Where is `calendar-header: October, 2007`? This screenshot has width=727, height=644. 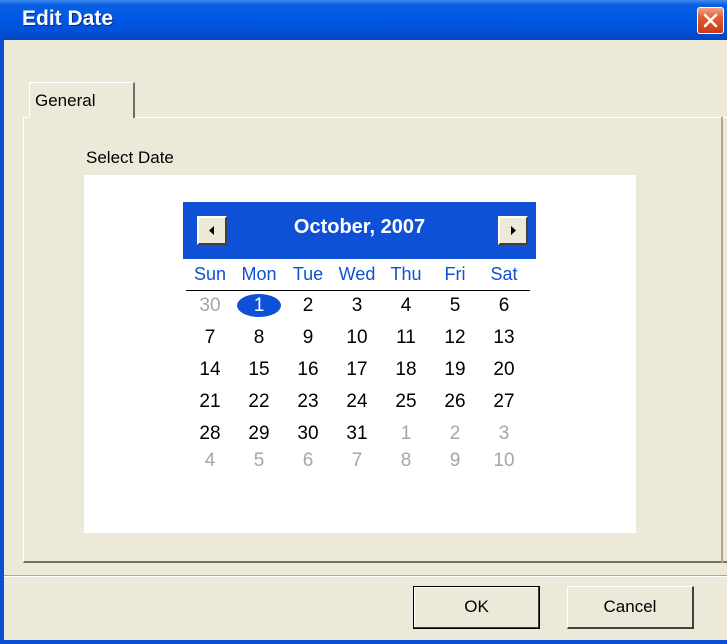 calendar-header: October, 2007 is located at coordinates (359, 230).